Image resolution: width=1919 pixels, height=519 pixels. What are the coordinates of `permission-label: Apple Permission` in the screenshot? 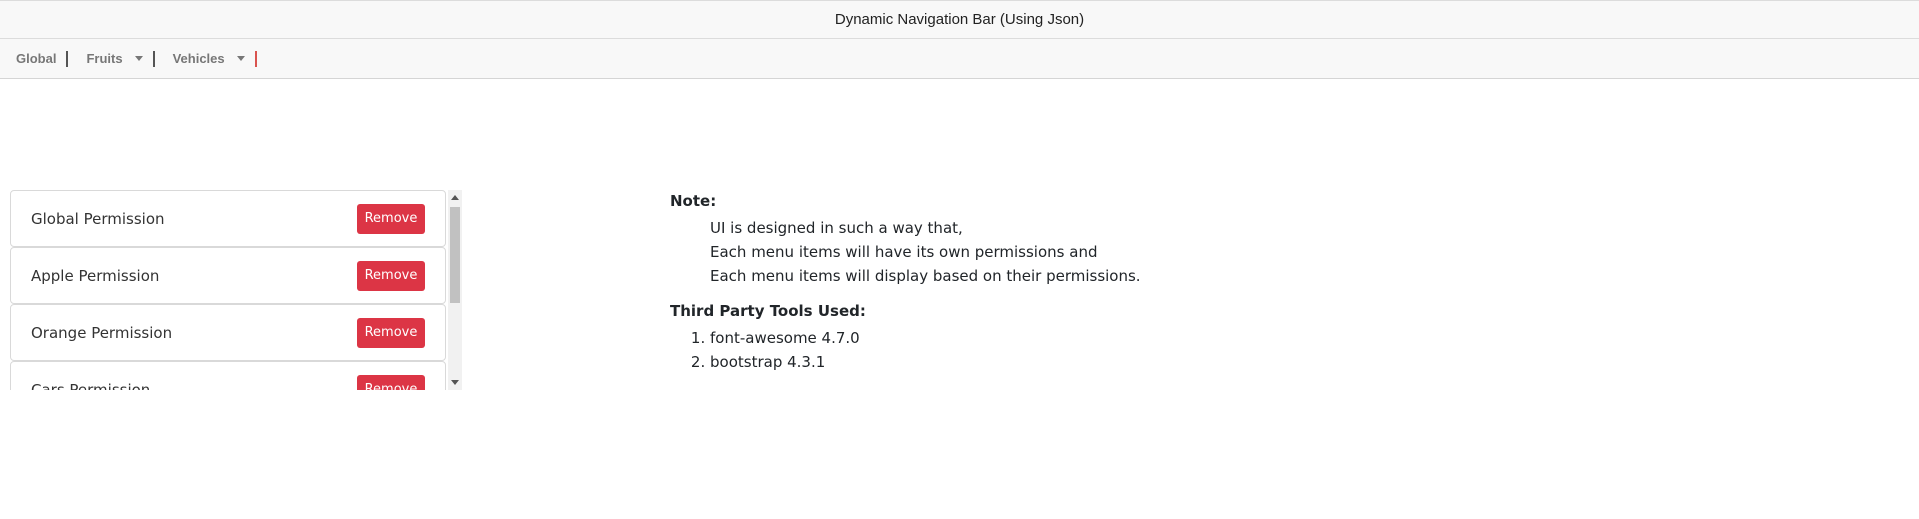 It's located at (95, 275).